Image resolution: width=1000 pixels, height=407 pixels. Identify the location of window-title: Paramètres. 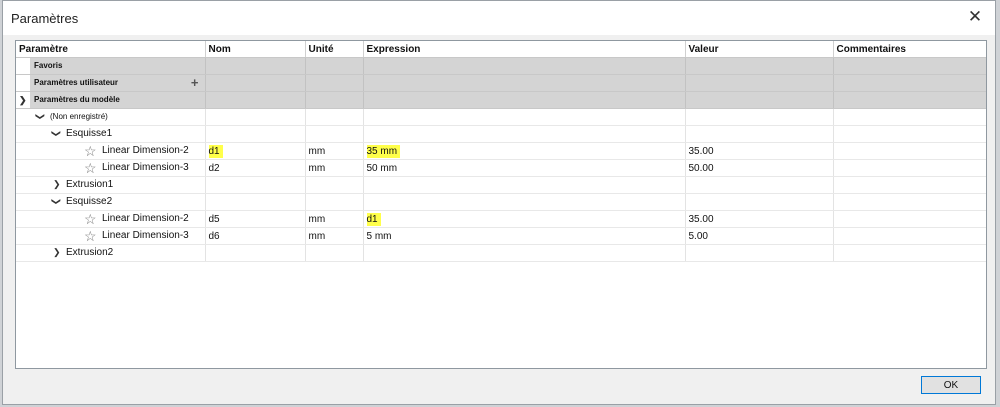
(45, 18).